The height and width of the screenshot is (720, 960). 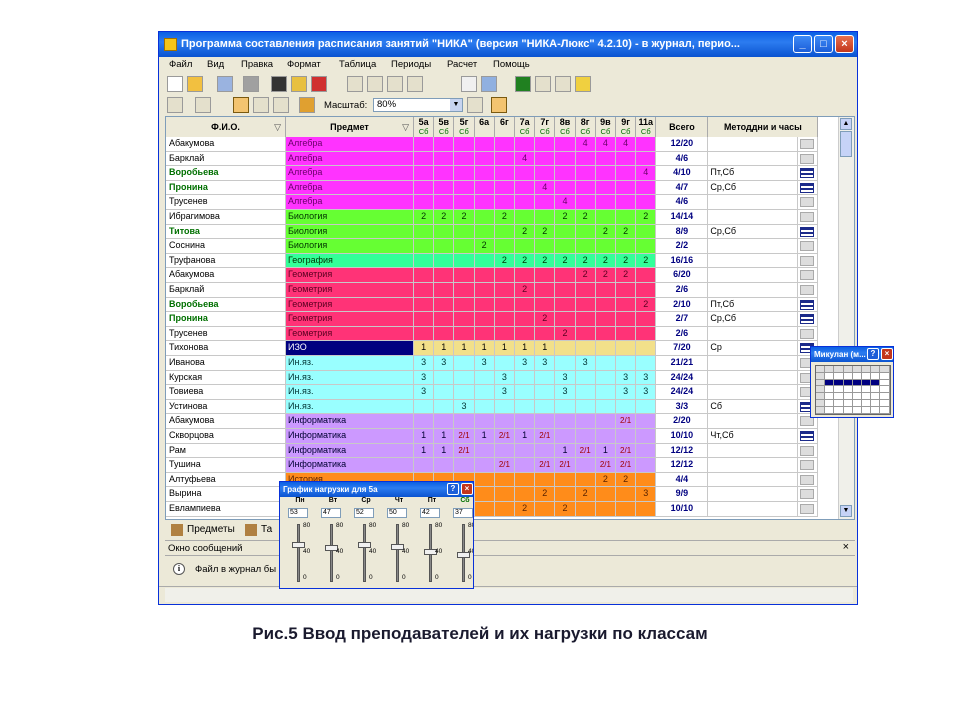 What do you see at coordinates (492, 290) in the screenshot?
I see `table-row: Барклай Геометрия 2 2/6` at bounding box center [492, 290].